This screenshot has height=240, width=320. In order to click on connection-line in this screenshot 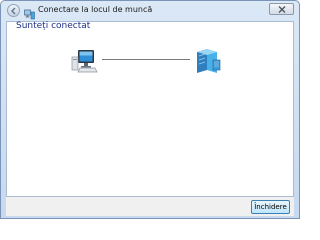, I will do `click(146, 59)`.